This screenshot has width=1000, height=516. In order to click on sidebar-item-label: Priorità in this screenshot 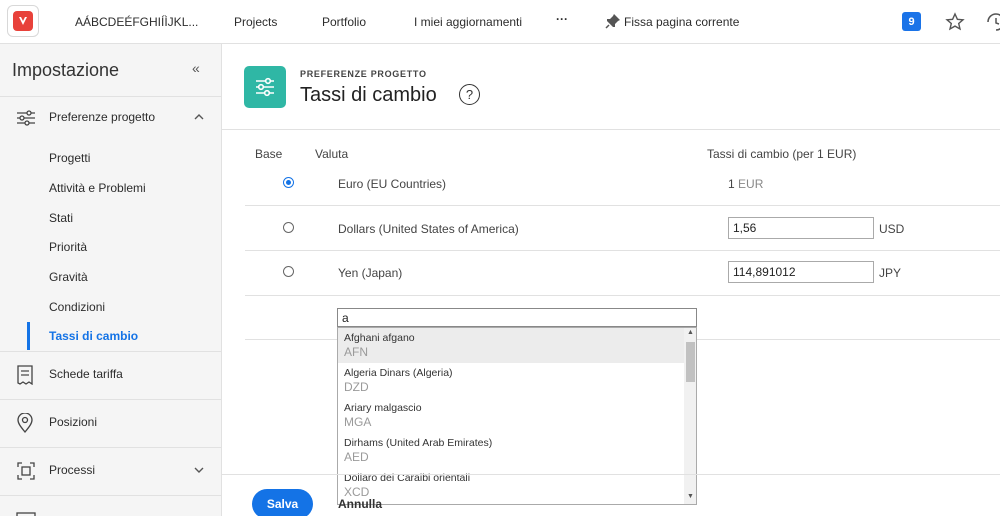, I will do `click(68, 247)`.